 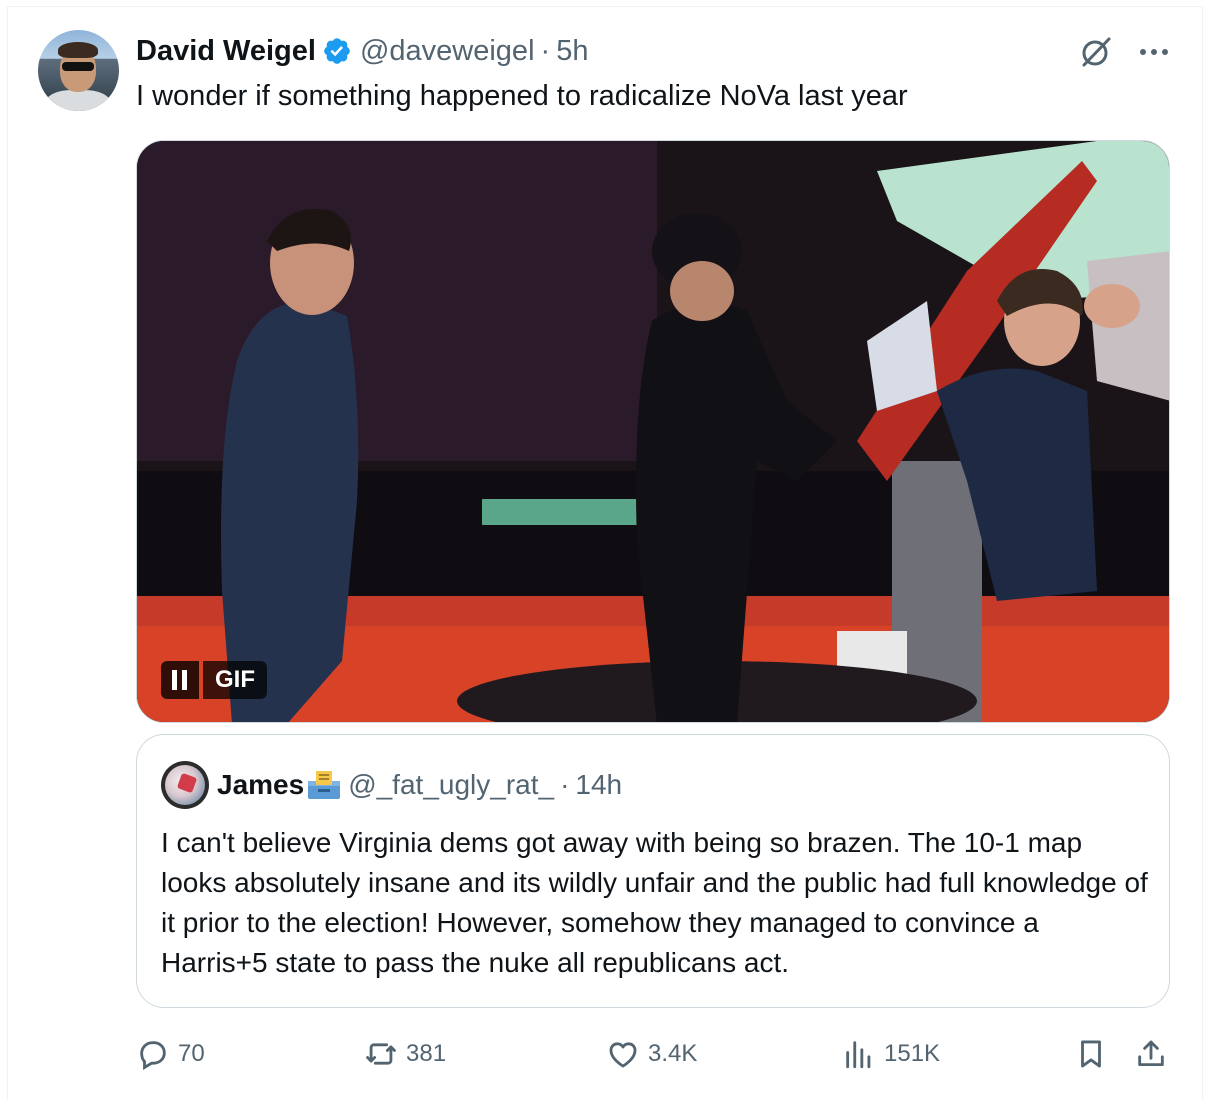 I want to click on repost-count: 381, so click(x=426, y=1053).